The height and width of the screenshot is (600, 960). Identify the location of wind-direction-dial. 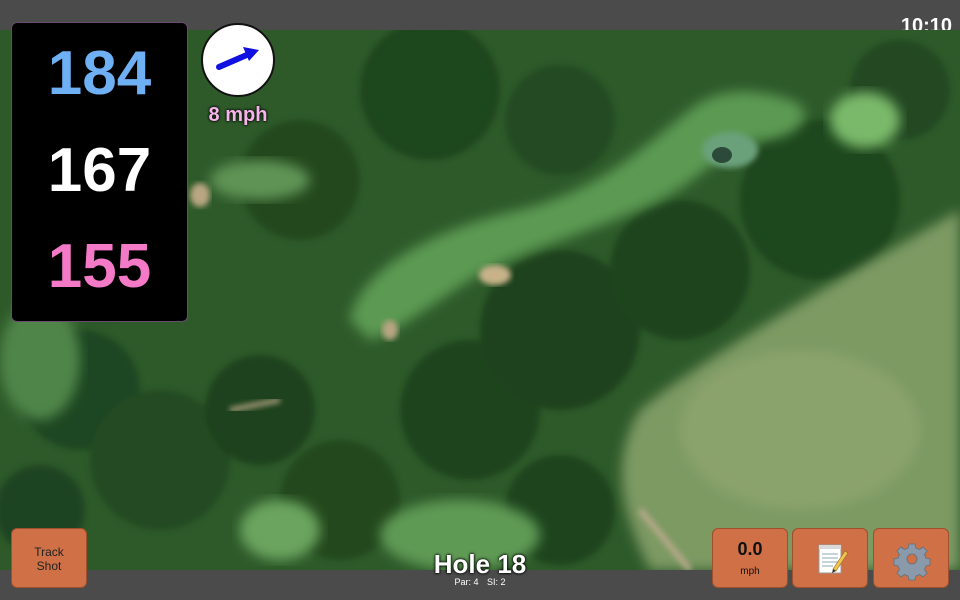
(238, 60).